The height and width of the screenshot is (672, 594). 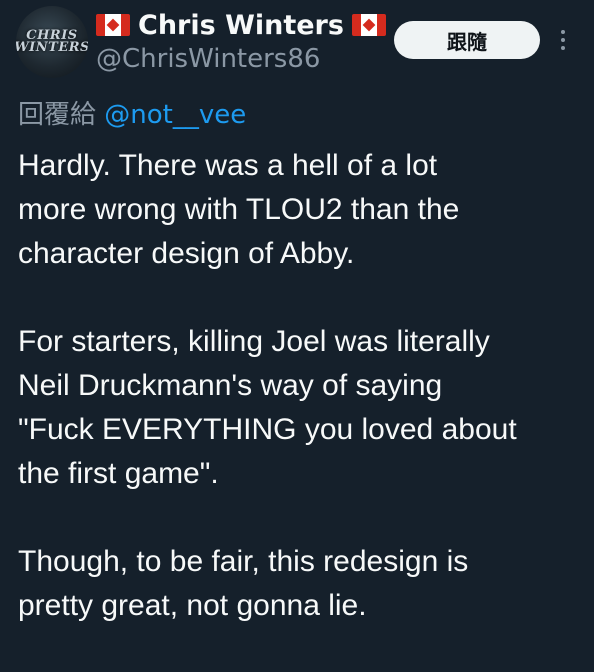 I want to click on avatar: CHRIS WINTERS, so click(x=52, y=42).